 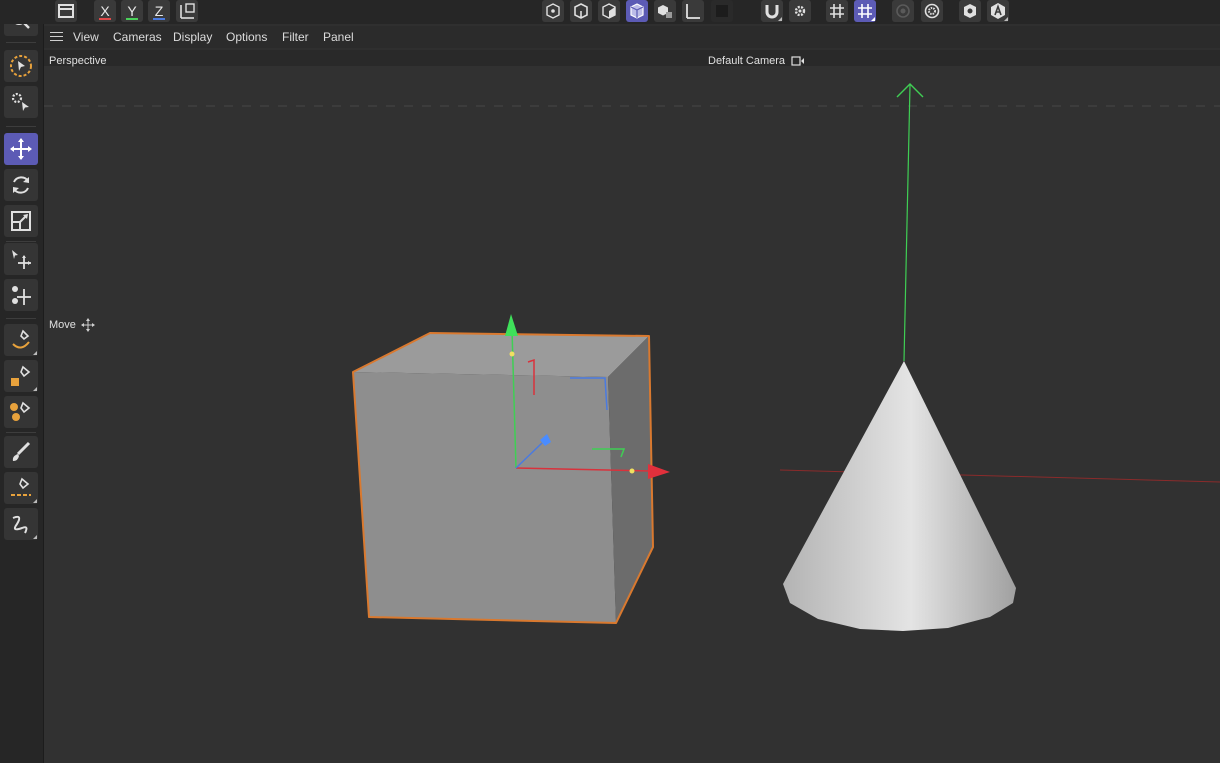 I want to click on spline-line-button, so click(x=21, y=488).